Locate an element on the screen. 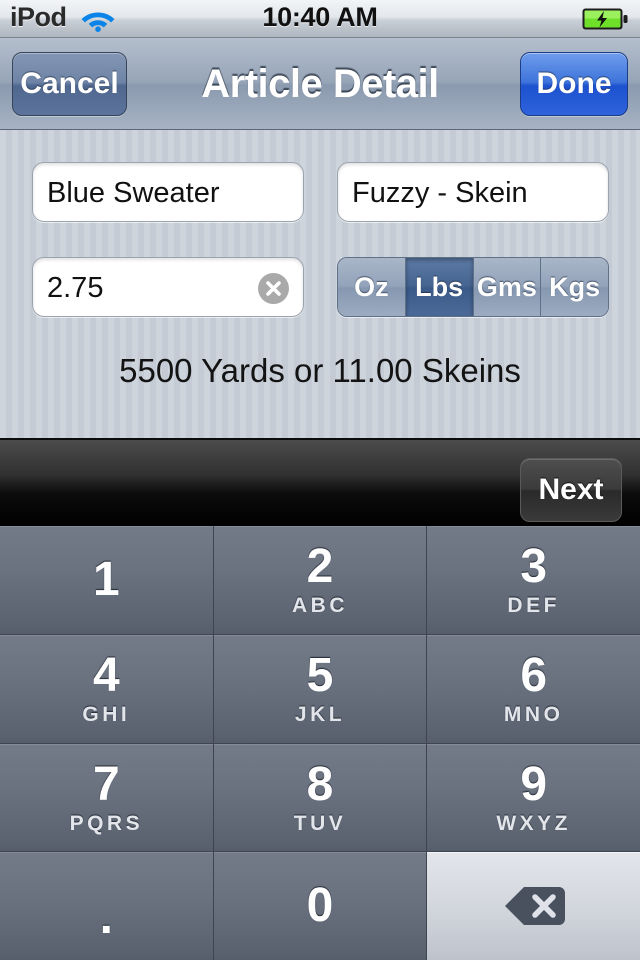 The image size is (640, 960). key-4-digit: 4 is located at coordinates (106, 676).